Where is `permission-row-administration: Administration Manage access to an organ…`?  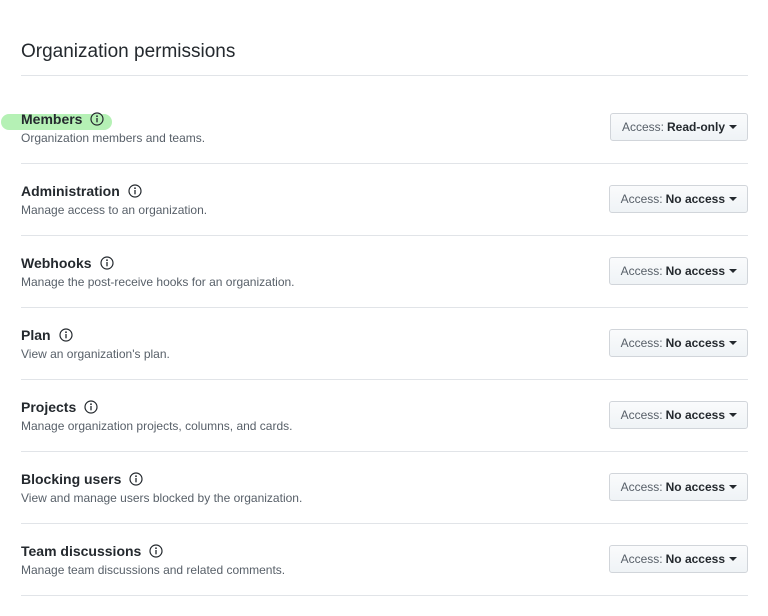
permission-row-administration: Administration Manage access to an organ… is located at coordinates (384, 200).